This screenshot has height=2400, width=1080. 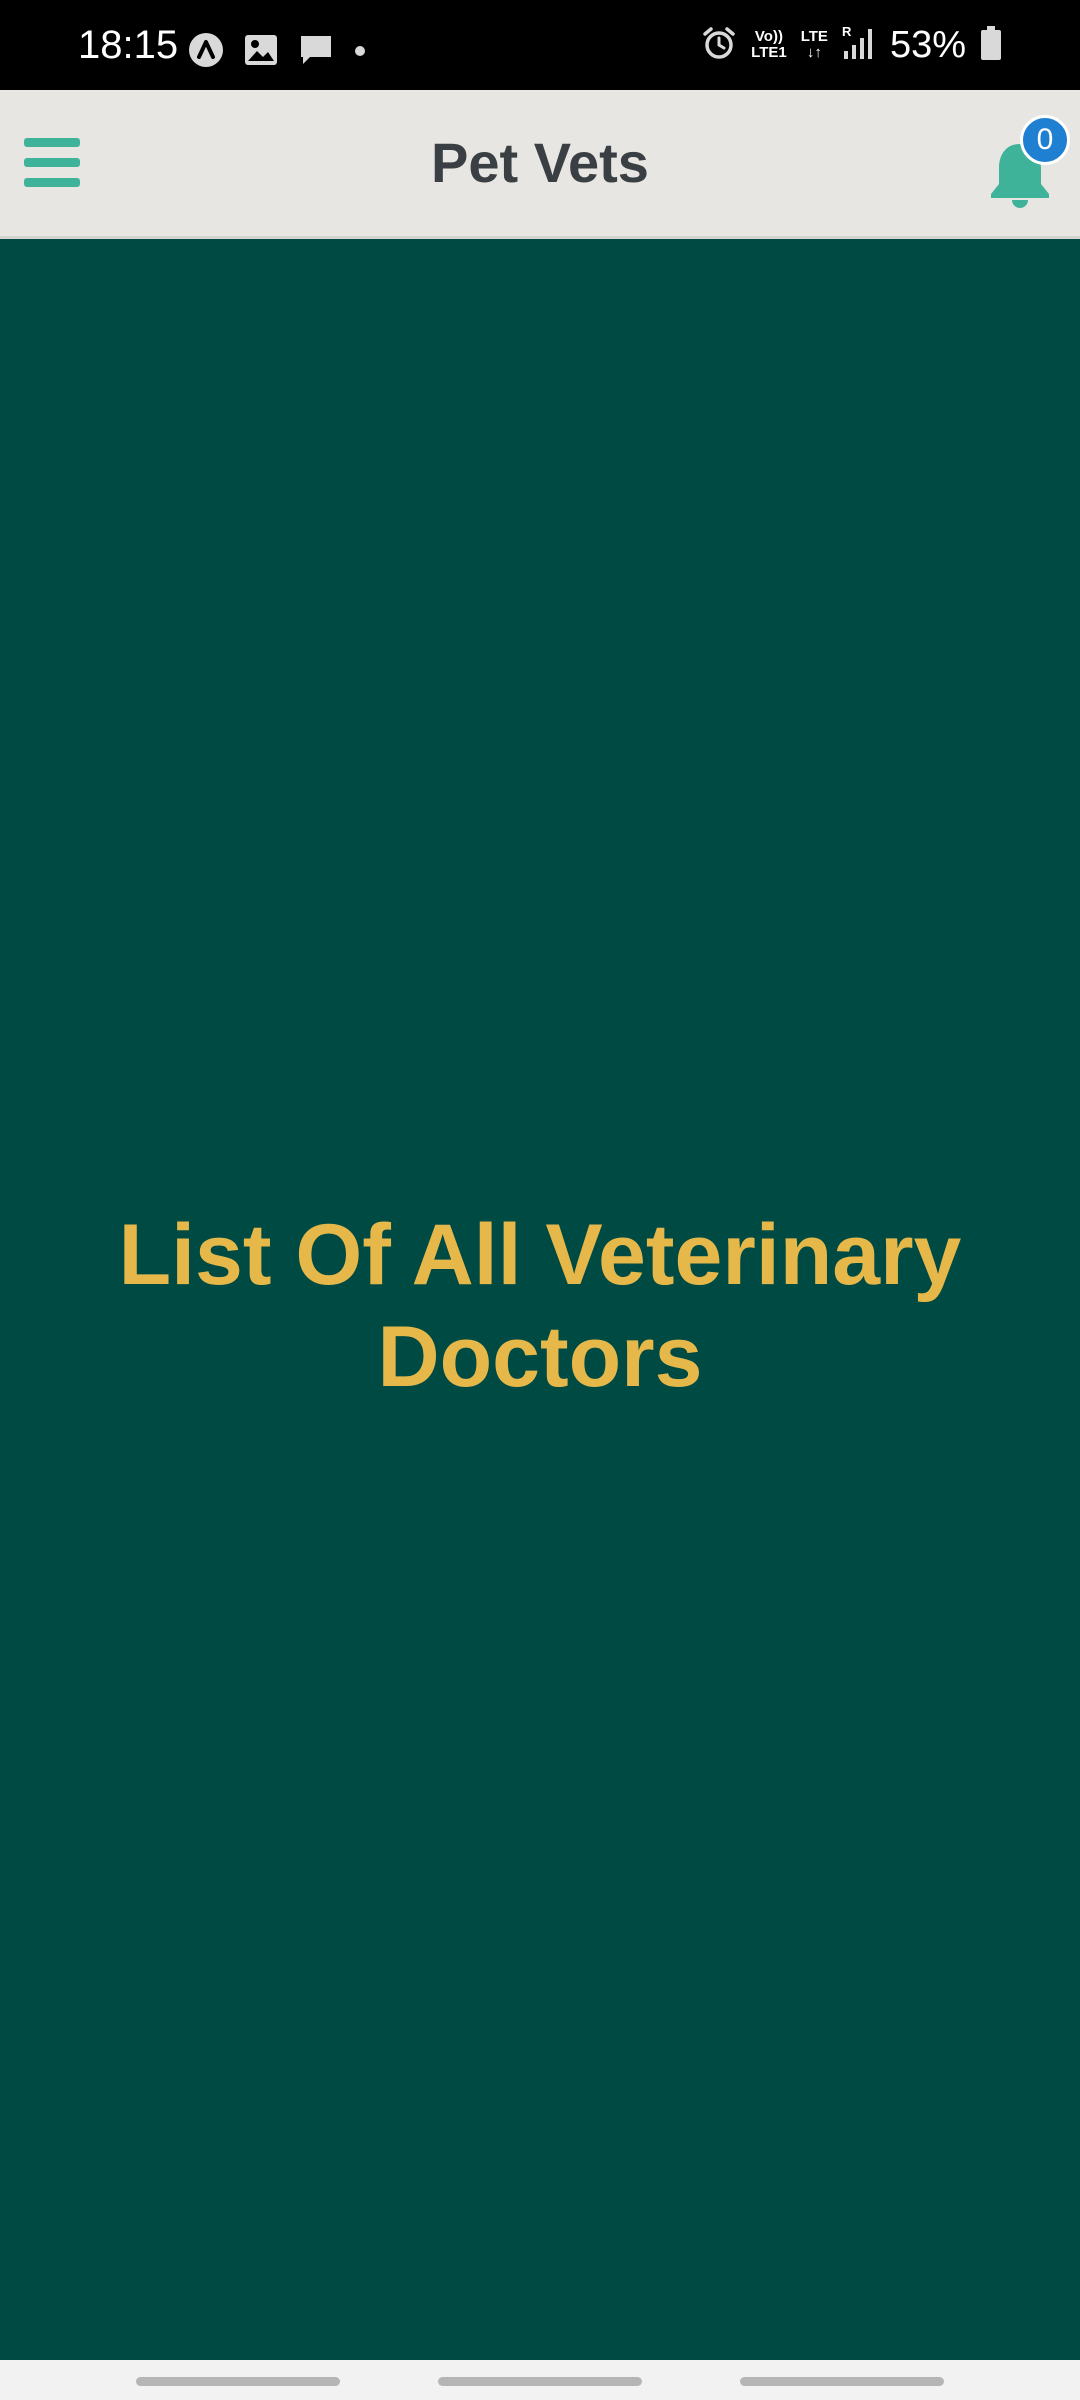 What do you see at coordinates (768, 36) in the screenshot?
I see `volte-text: Vo))` at bounding box center [768, 36].